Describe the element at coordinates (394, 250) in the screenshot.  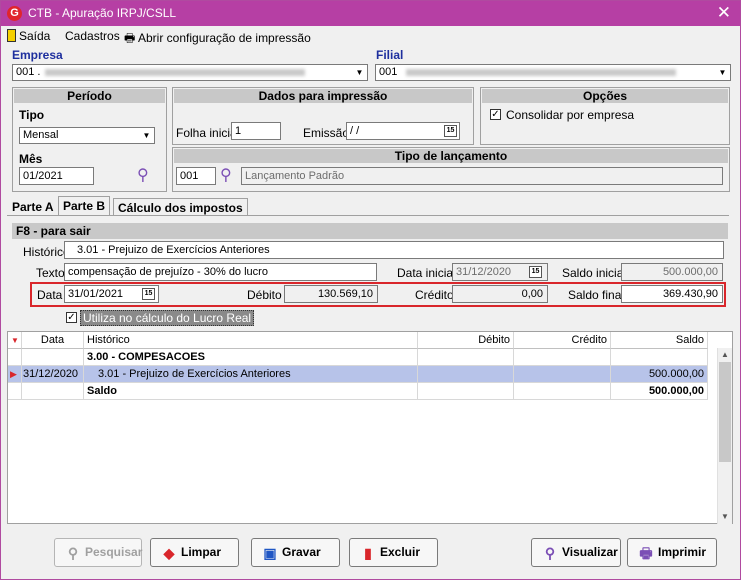
I see `historico-input: 3.01 - Prejuizo de Exercícios Anteriores` at that location.